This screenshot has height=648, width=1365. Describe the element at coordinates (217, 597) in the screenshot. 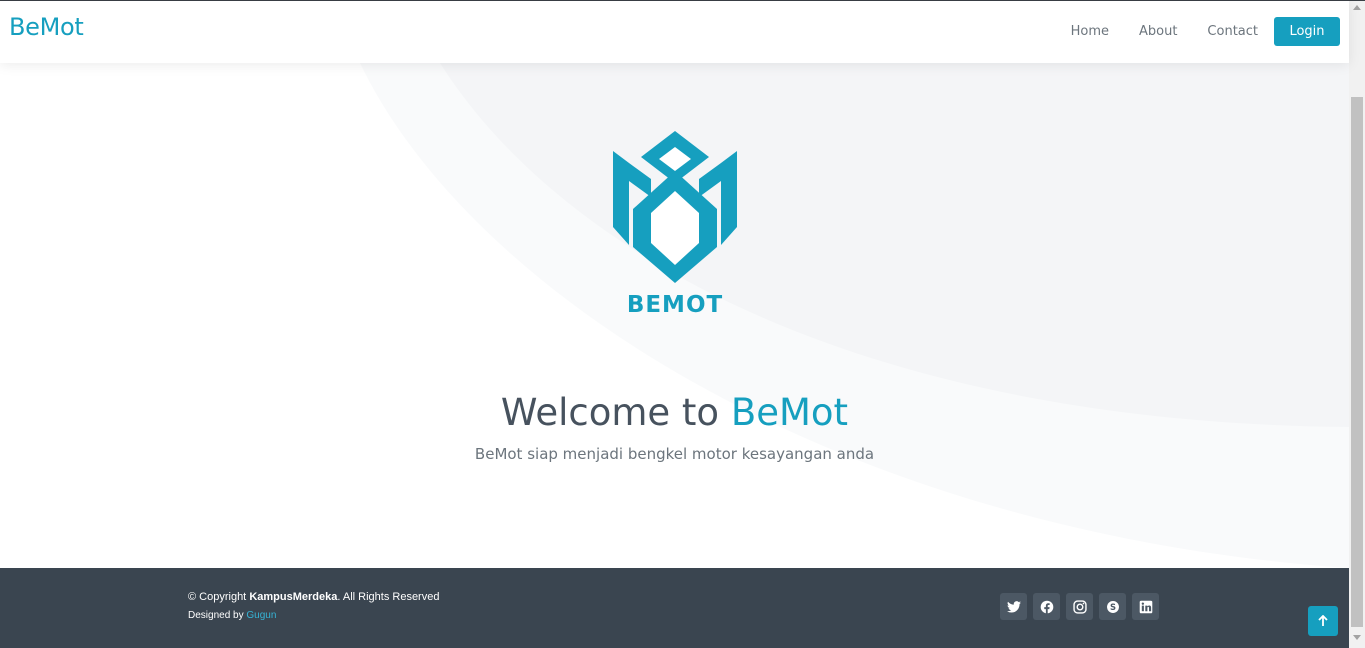

I see `copyright-prefix: © Copyright` at that location.